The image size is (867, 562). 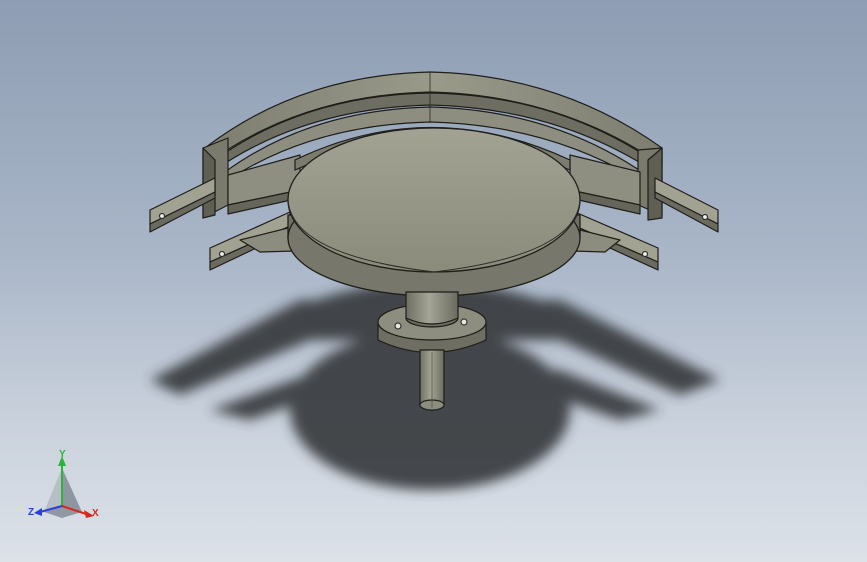 I want to click on triad-icon: Y X Z, so click(x=63, y=484).